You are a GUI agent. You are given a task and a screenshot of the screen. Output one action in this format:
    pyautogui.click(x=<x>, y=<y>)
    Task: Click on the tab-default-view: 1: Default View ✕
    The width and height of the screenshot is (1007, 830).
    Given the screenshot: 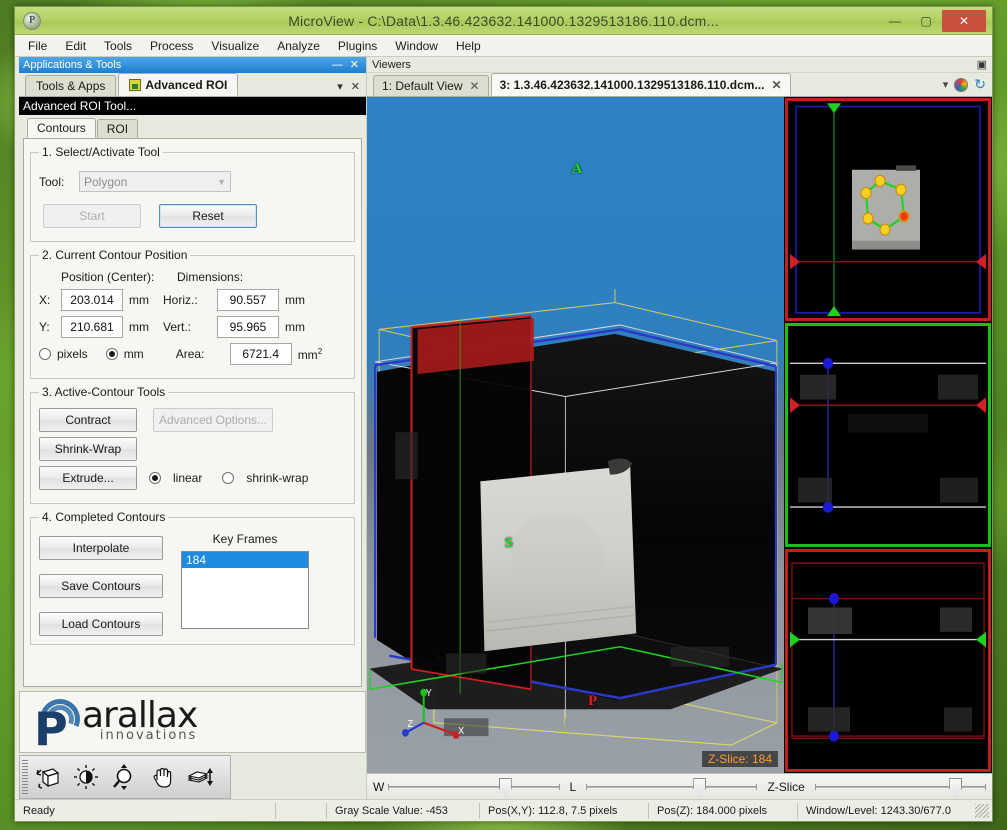 What is the action you would take?
    pyautogui.click(x=431, y=85)
    